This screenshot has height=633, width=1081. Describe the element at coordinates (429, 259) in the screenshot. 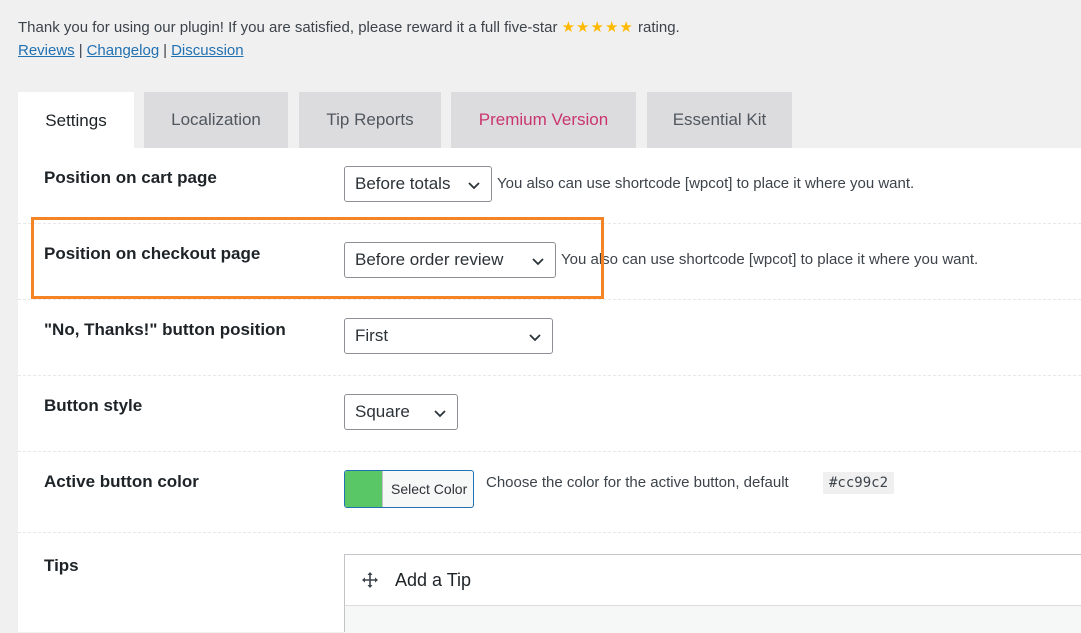

I see `checkout-position-value: Before order review` at that location.